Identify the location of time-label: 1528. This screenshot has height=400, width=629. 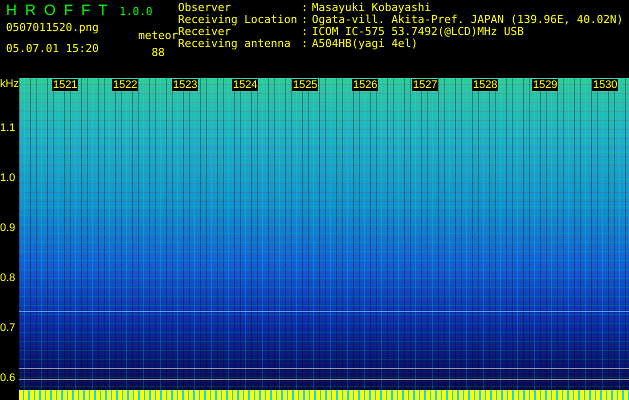
(485, 85).